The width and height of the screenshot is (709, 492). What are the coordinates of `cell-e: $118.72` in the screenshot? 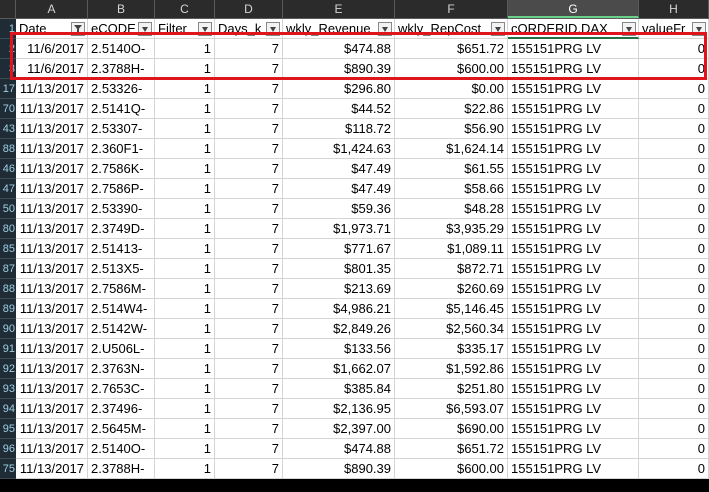 It's located at (339, 129).